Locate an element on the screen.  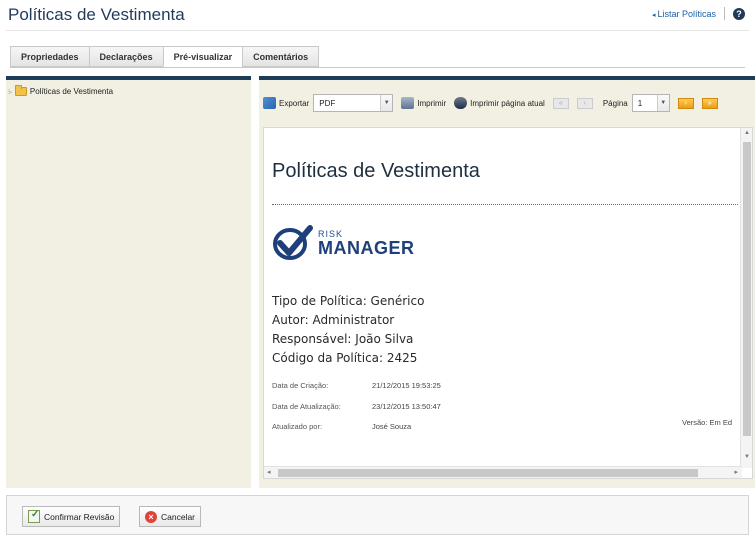
page-label: Página is located at coordinates (615, 103).